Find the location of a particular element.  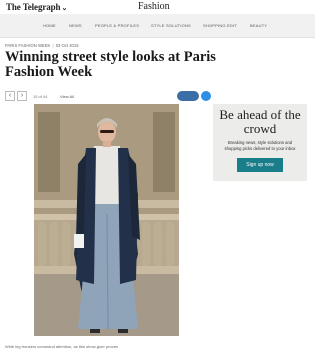

share-button is located at coordinates (188, 96).